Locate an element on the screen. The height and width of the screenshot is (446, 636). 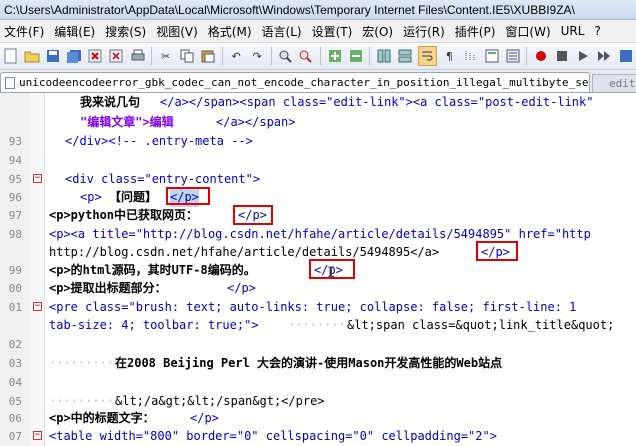
line-number: 93 is located at coordinates (15, 141).